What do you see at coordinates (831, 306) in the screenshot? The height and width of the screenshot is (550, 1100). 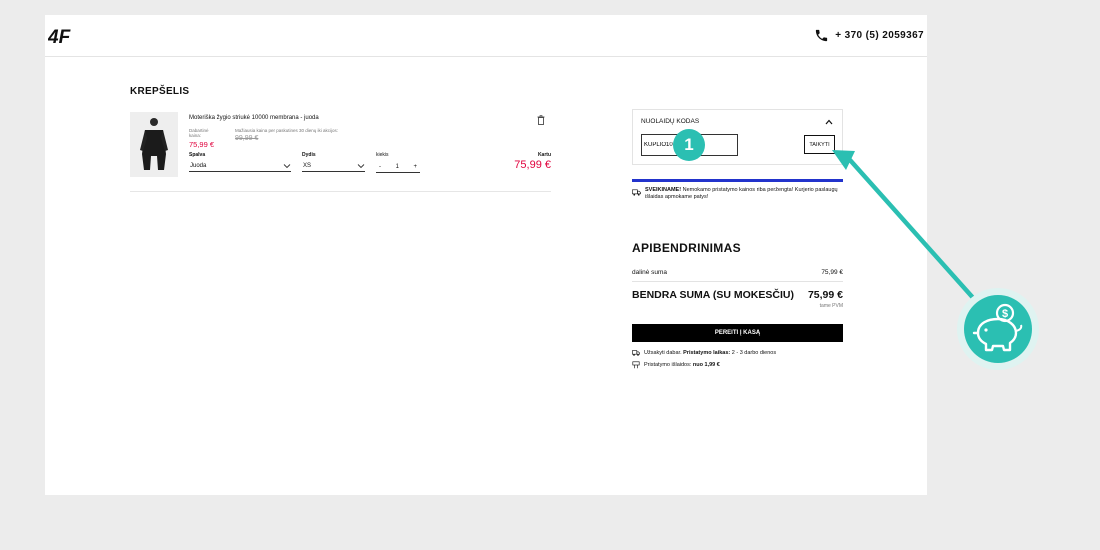 I see `vat-note: tame PVM` at bounding box center [831, 306].